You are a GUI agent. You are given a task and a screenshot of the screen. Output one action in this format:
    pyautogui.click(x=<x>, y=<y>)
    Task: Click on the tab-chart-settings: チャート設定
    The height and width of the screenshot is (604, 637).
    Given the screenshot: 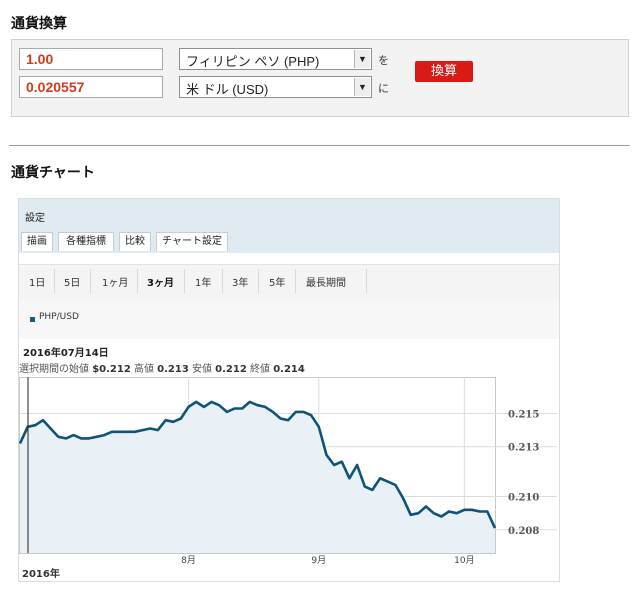 What is the action you would take?
    pyautogui.click(x=192, y=241)
    